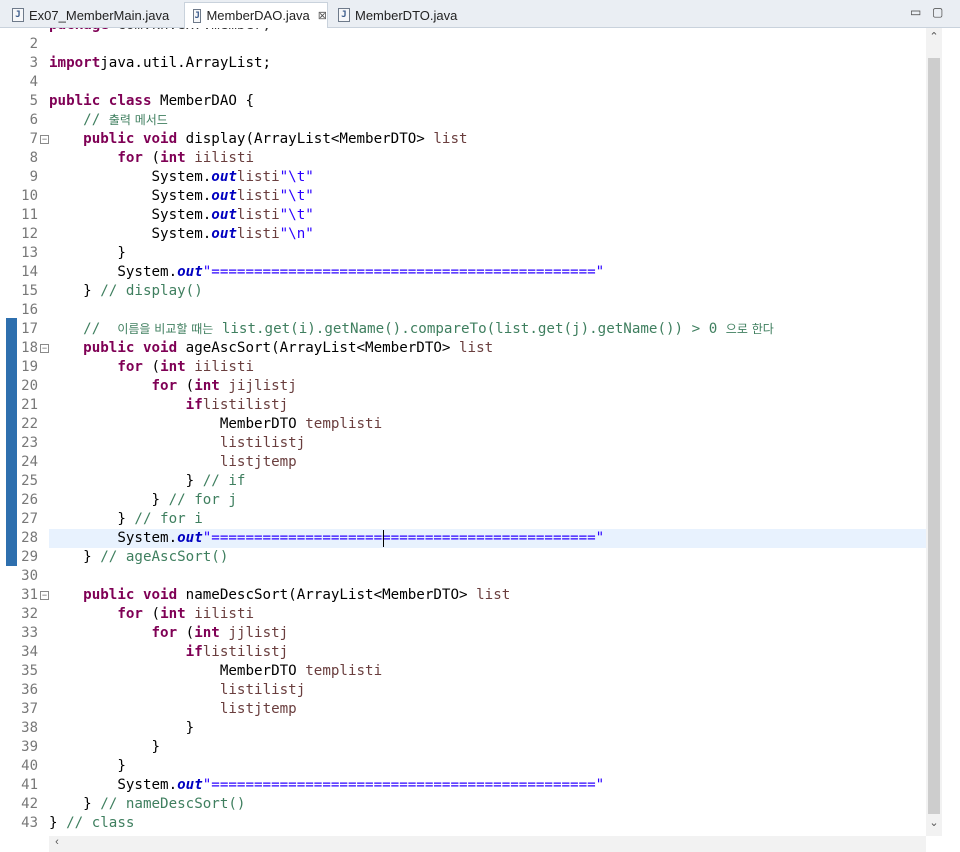  I want to click on code-token: 이름을 비교할 때는, so click(165, 329).